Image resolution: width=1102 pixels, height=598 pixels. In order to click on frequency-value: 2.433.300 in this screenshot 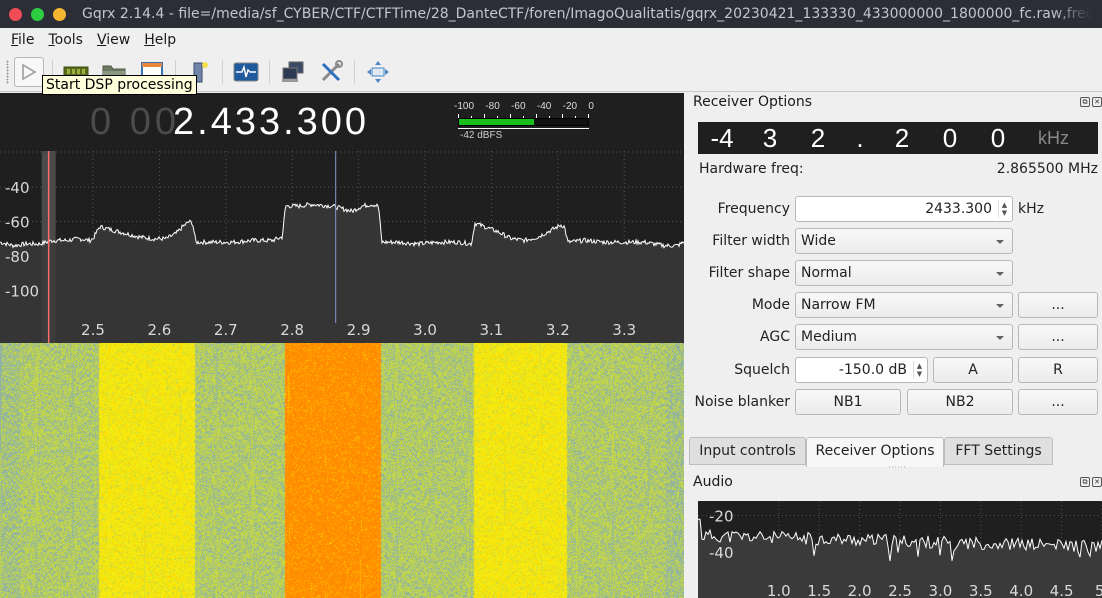, I will do `click(271, 122)`.